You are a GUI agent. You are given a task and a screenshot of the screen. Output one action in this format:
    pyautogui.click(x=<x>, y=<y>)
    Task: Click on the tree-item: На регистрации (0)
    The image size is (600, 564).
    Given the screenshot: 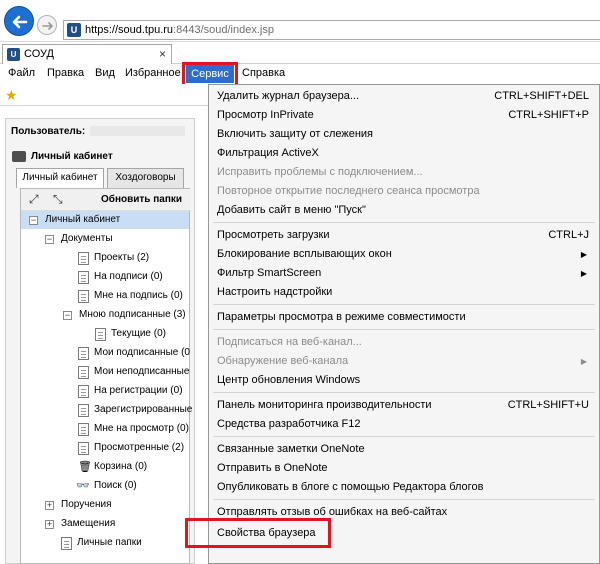 What is the action you would take?
    pyautogui.click(x=105, y=391)
    